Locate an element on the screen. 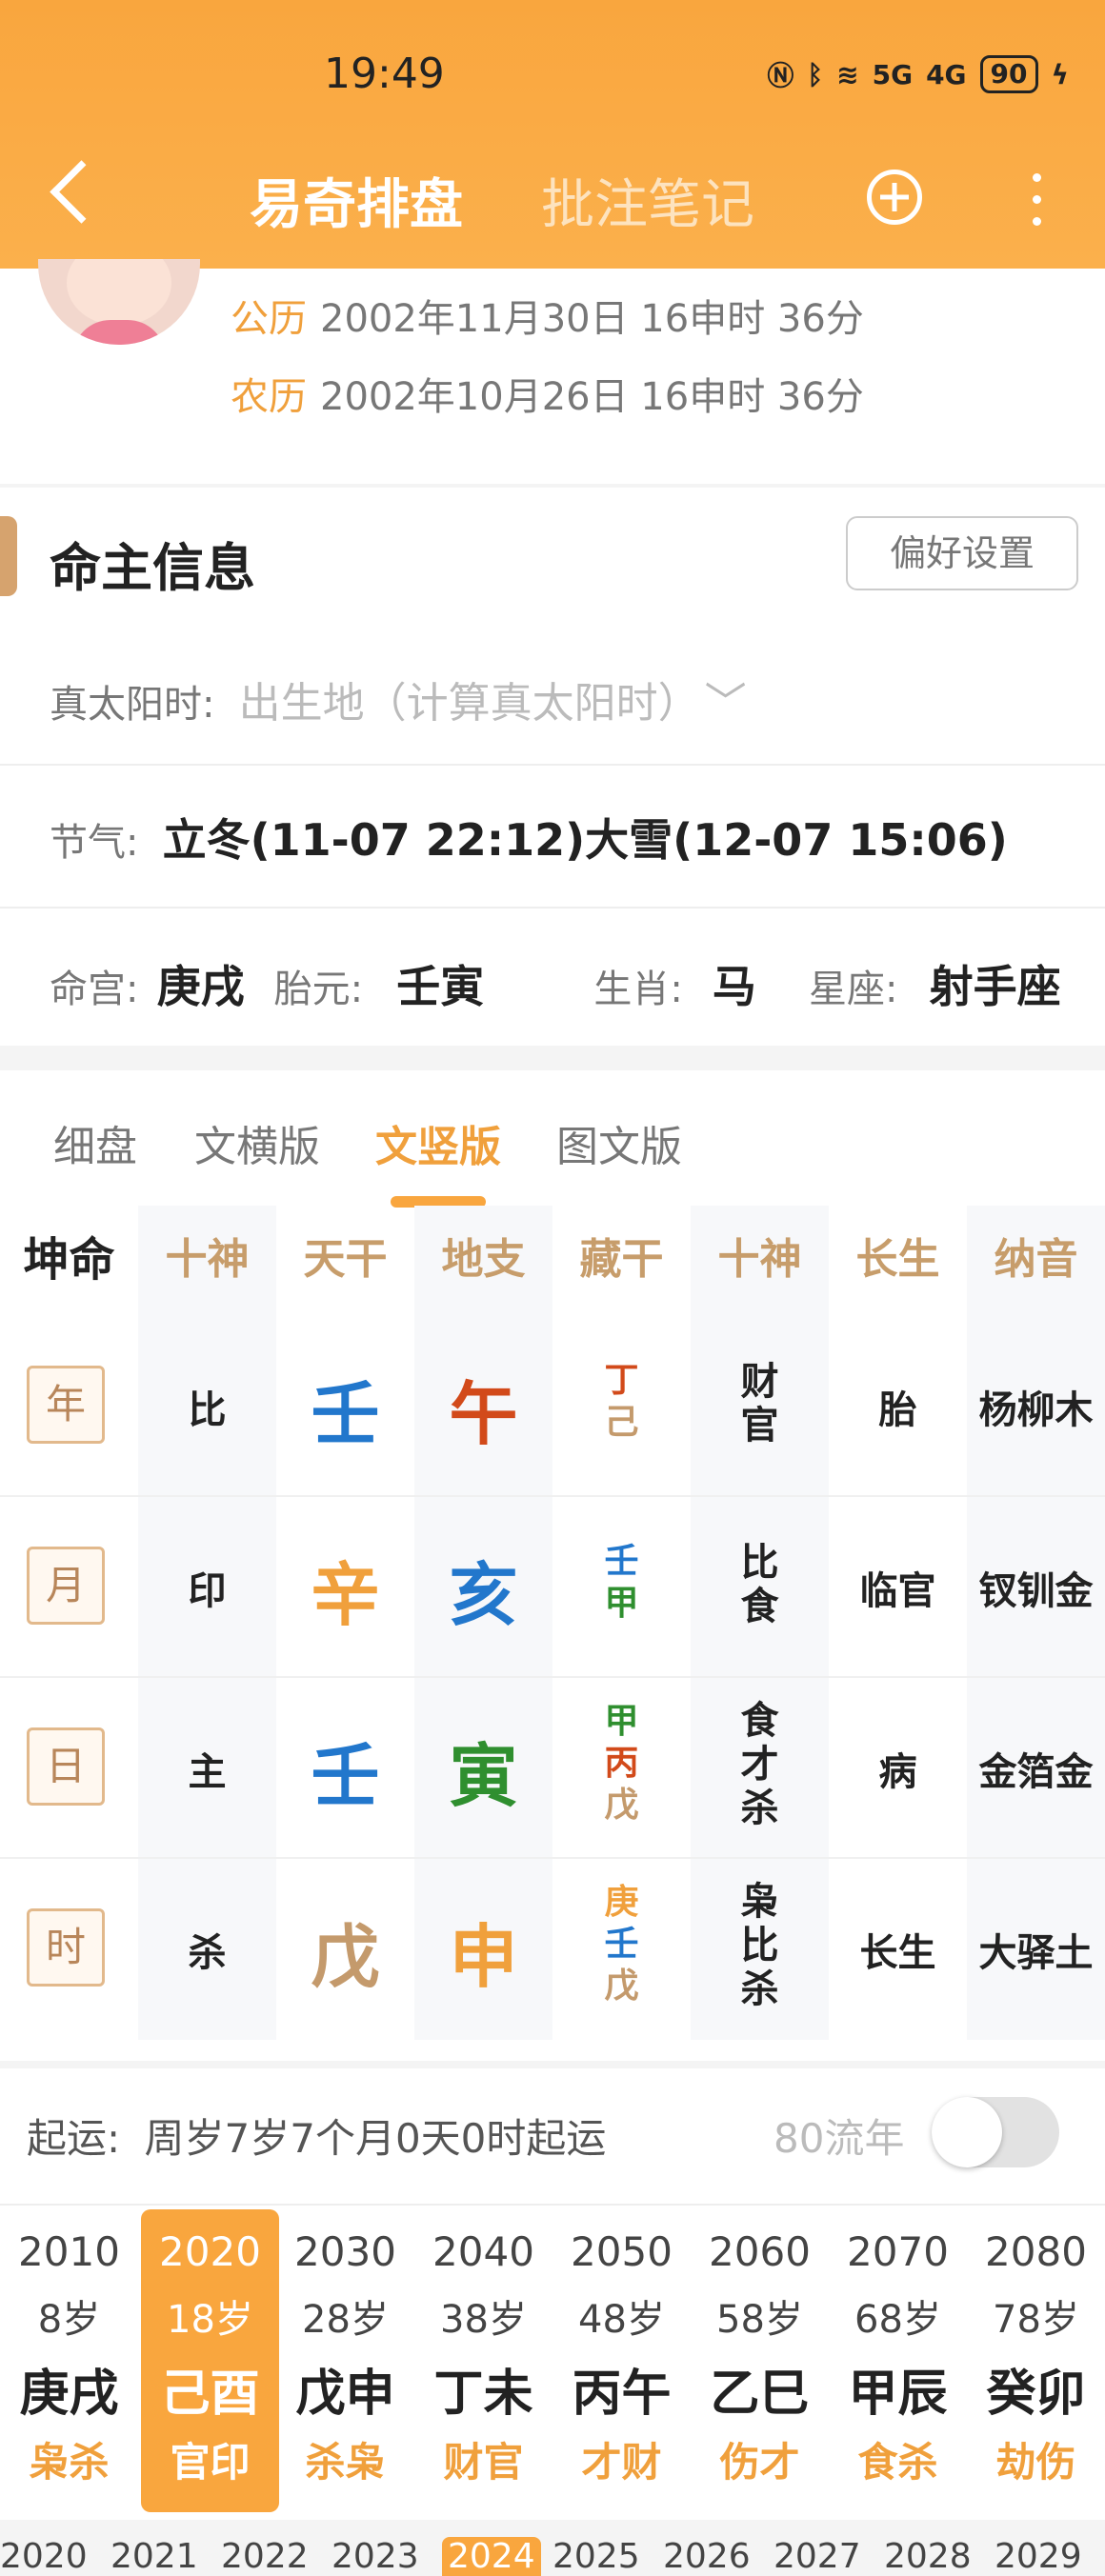  table-cell: 申 is located at coordinates (483, 1957).